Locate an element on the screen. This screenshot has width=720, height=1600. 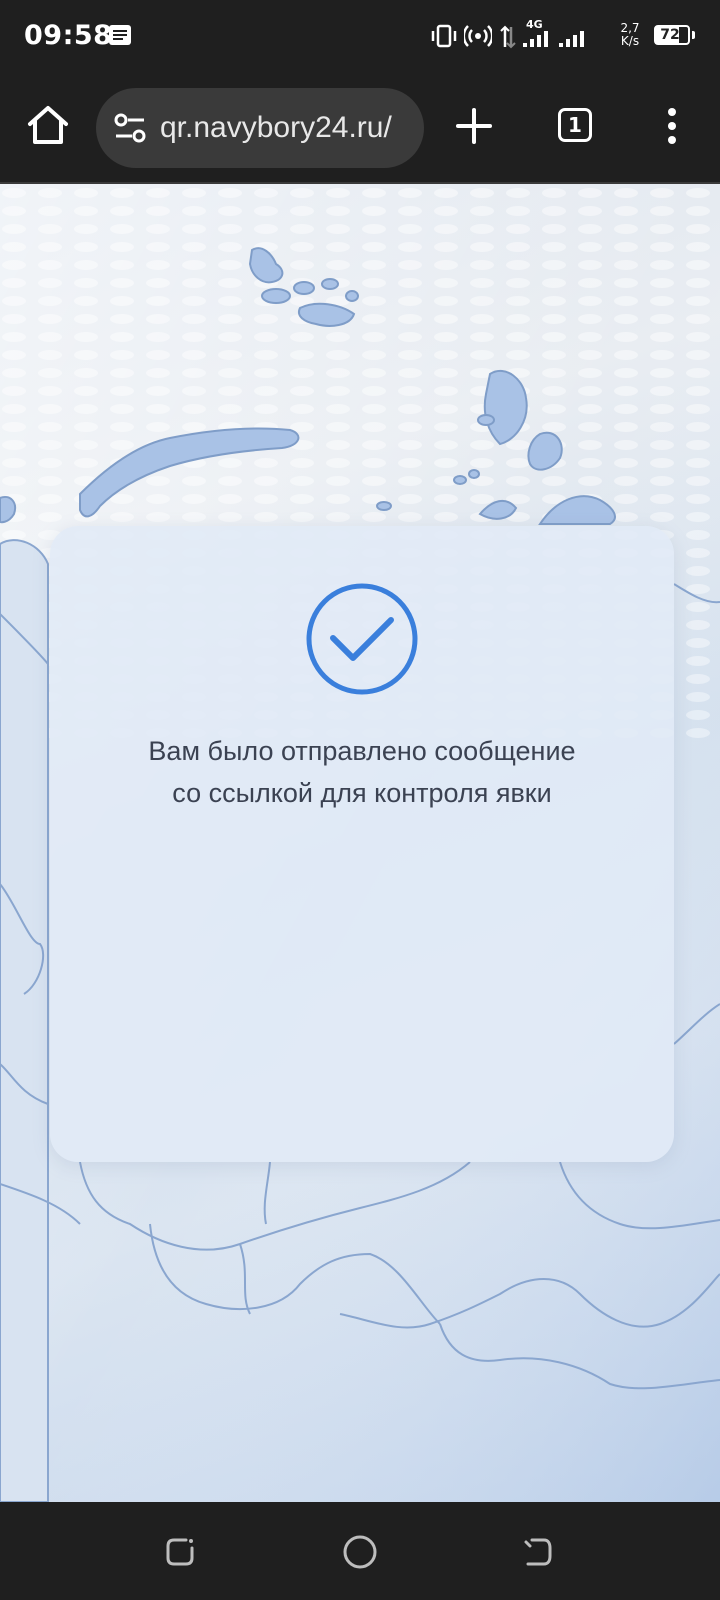
system-navigation-bar is located at coordinates (360, 1551).